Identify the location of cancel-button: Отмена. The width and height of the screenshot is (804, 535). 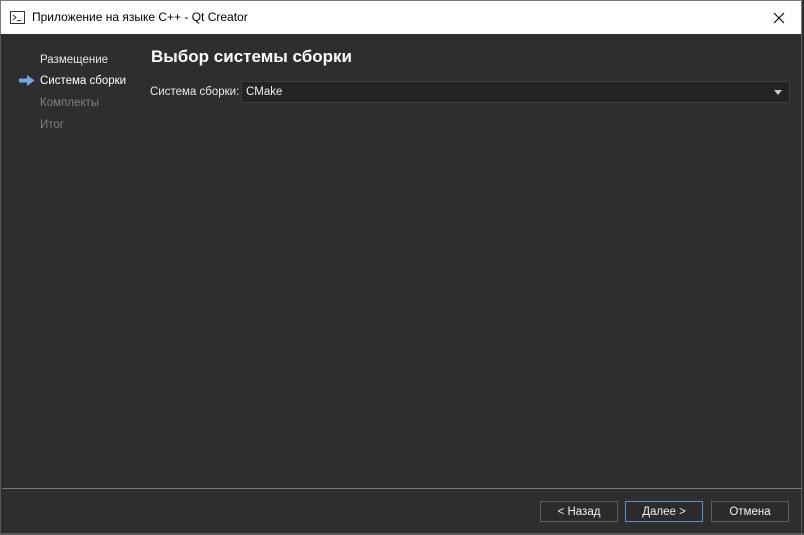
(750, 511).